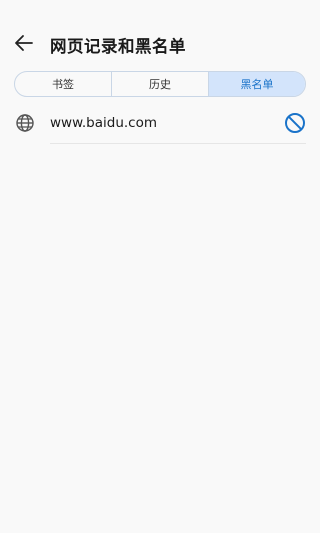  Describe the element at coordinates (104, 123) in the screenshot. I see `url-text: www.baidu.com` at that location.